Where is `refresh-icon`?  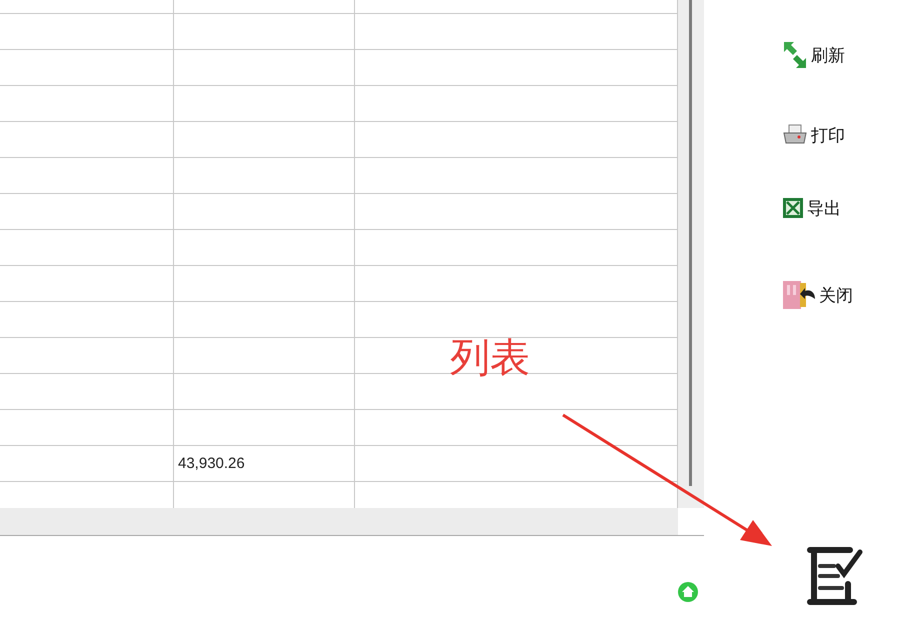
refresh-icon is located at coordinates (795, 55).